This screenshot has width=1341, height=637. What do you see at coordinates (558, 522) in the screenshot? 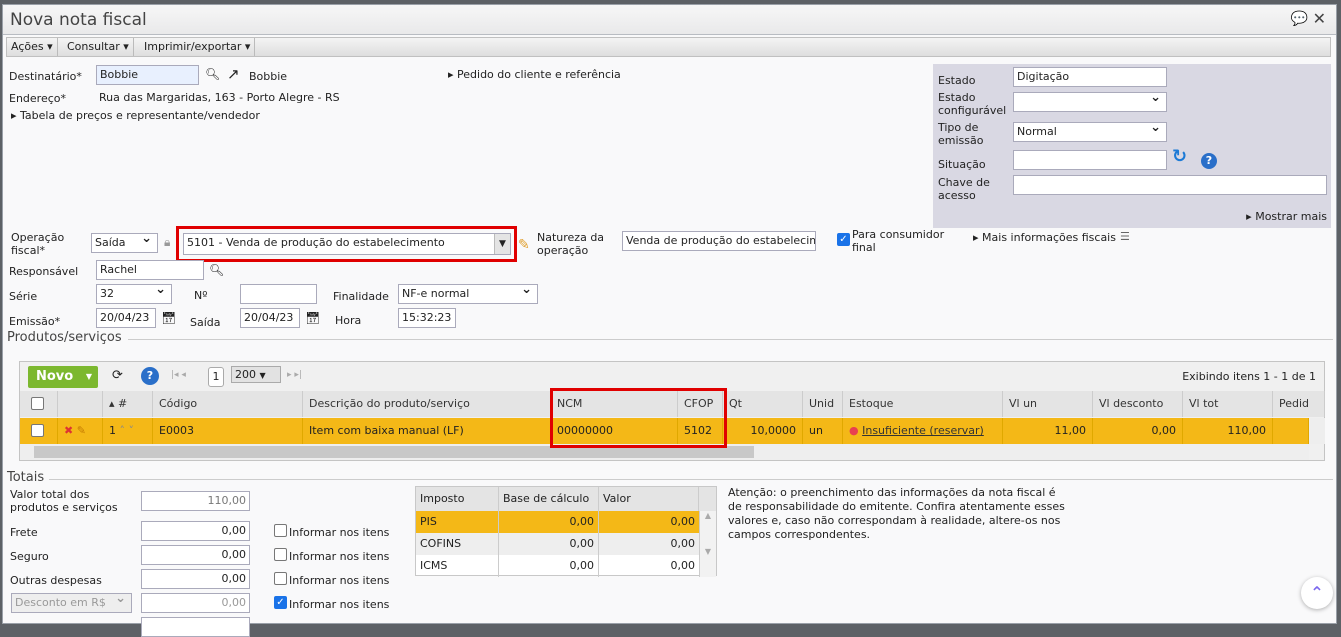
I see `table-row: PIS 0,00 0,00` at bounding box center [558, 522].